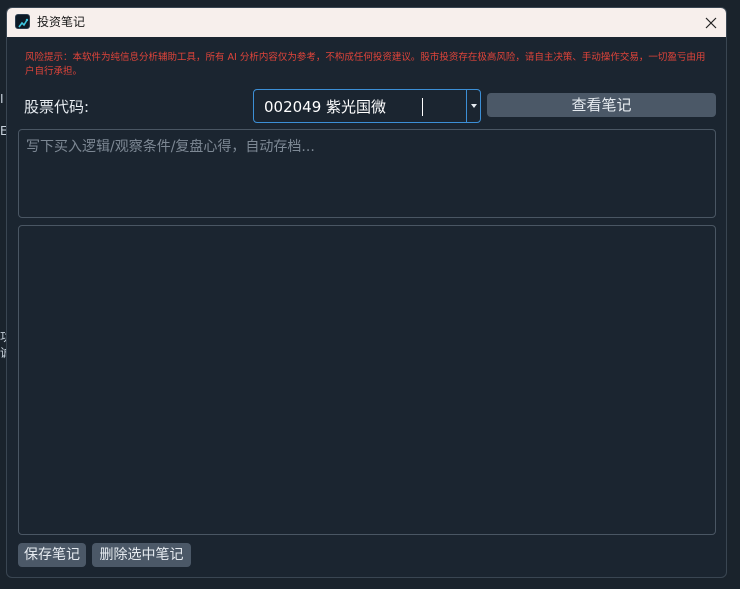 This screenshot has height=589, width=740. I want to click on dropdown-button, so click(473, 106).